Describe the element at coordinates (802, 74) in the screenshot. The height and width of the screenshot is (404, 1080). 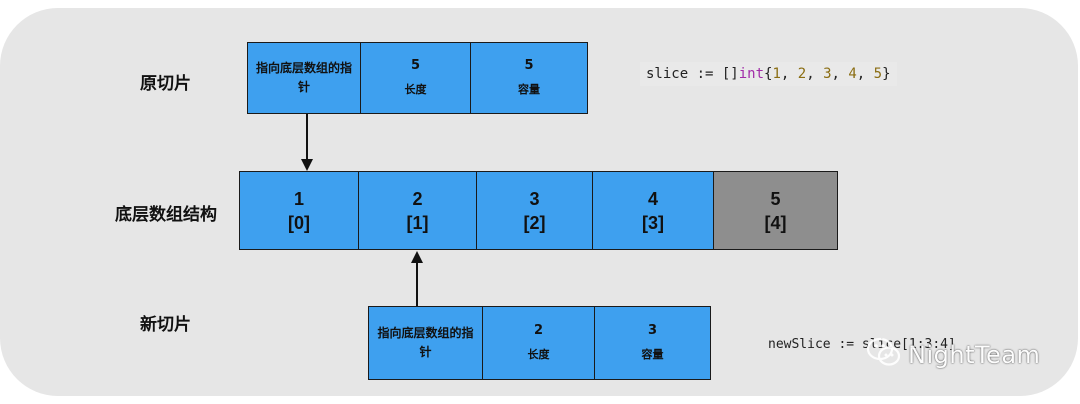
I see `code-number: 2` at that location.